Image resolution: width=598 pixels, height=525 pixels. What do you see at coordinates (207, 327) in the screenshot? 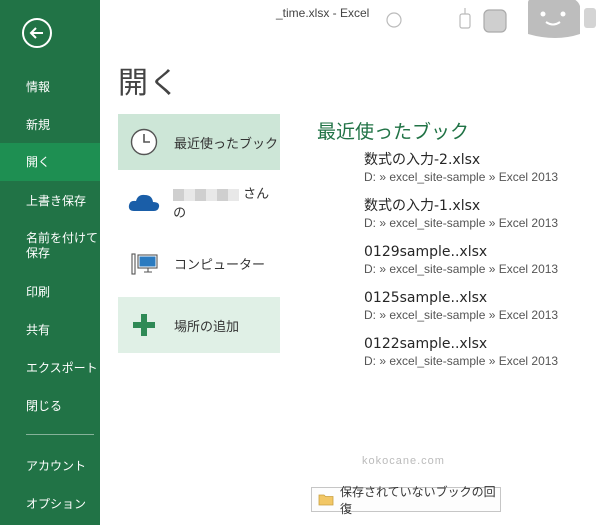
I see `place-add-location-label: 場所の追加` at bounding box center [207, 327].